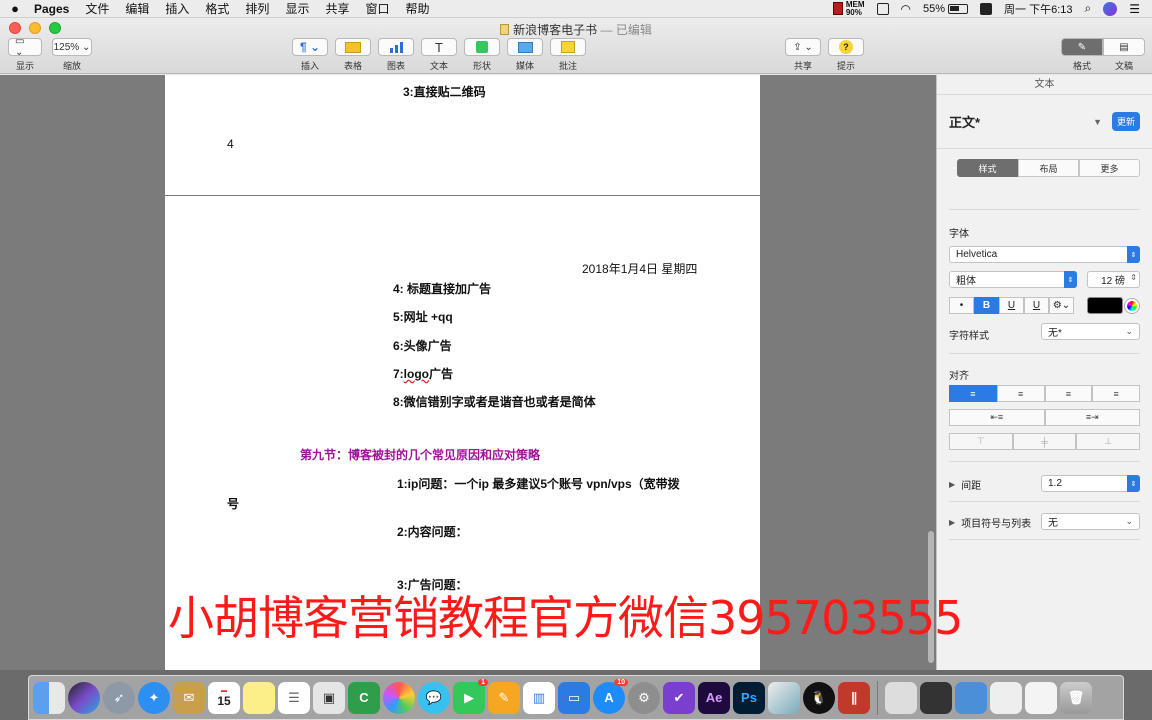  Describe the element at coordinates (442, 288) in the screenshot. I see `doc-line-4: 4: 标题直接加广告` at that location.